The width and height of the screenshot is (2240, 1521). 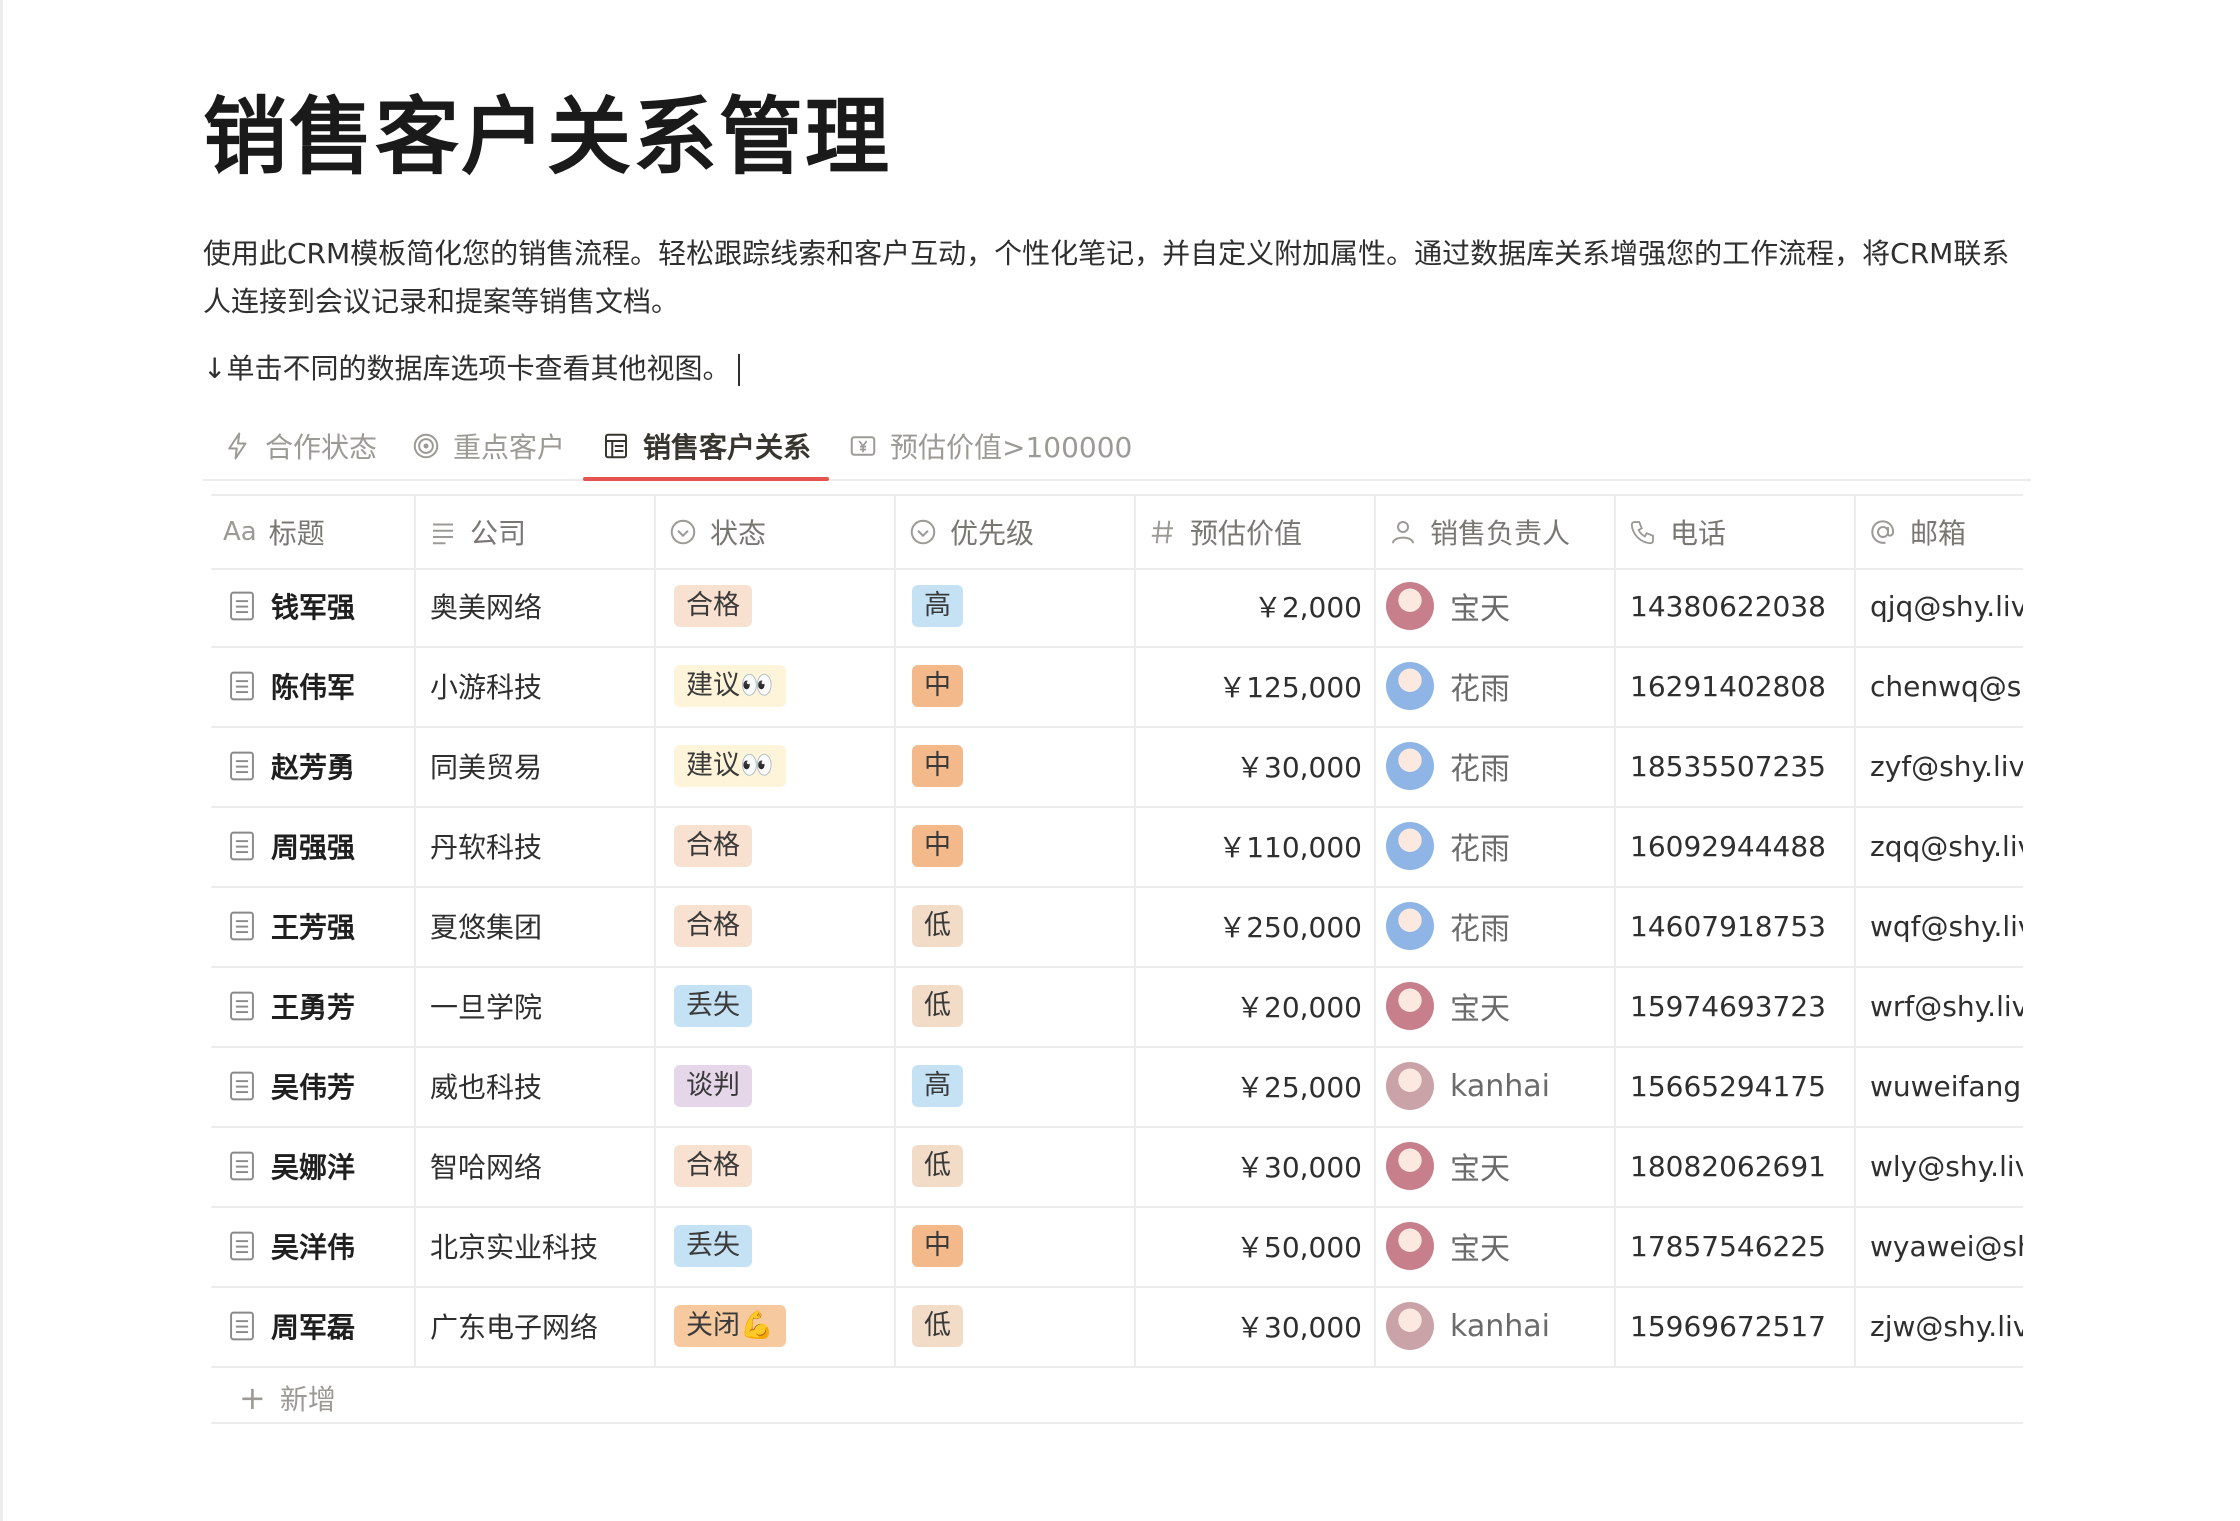 I want to click on column-header-company: 公司, so click(x=536, y=532).